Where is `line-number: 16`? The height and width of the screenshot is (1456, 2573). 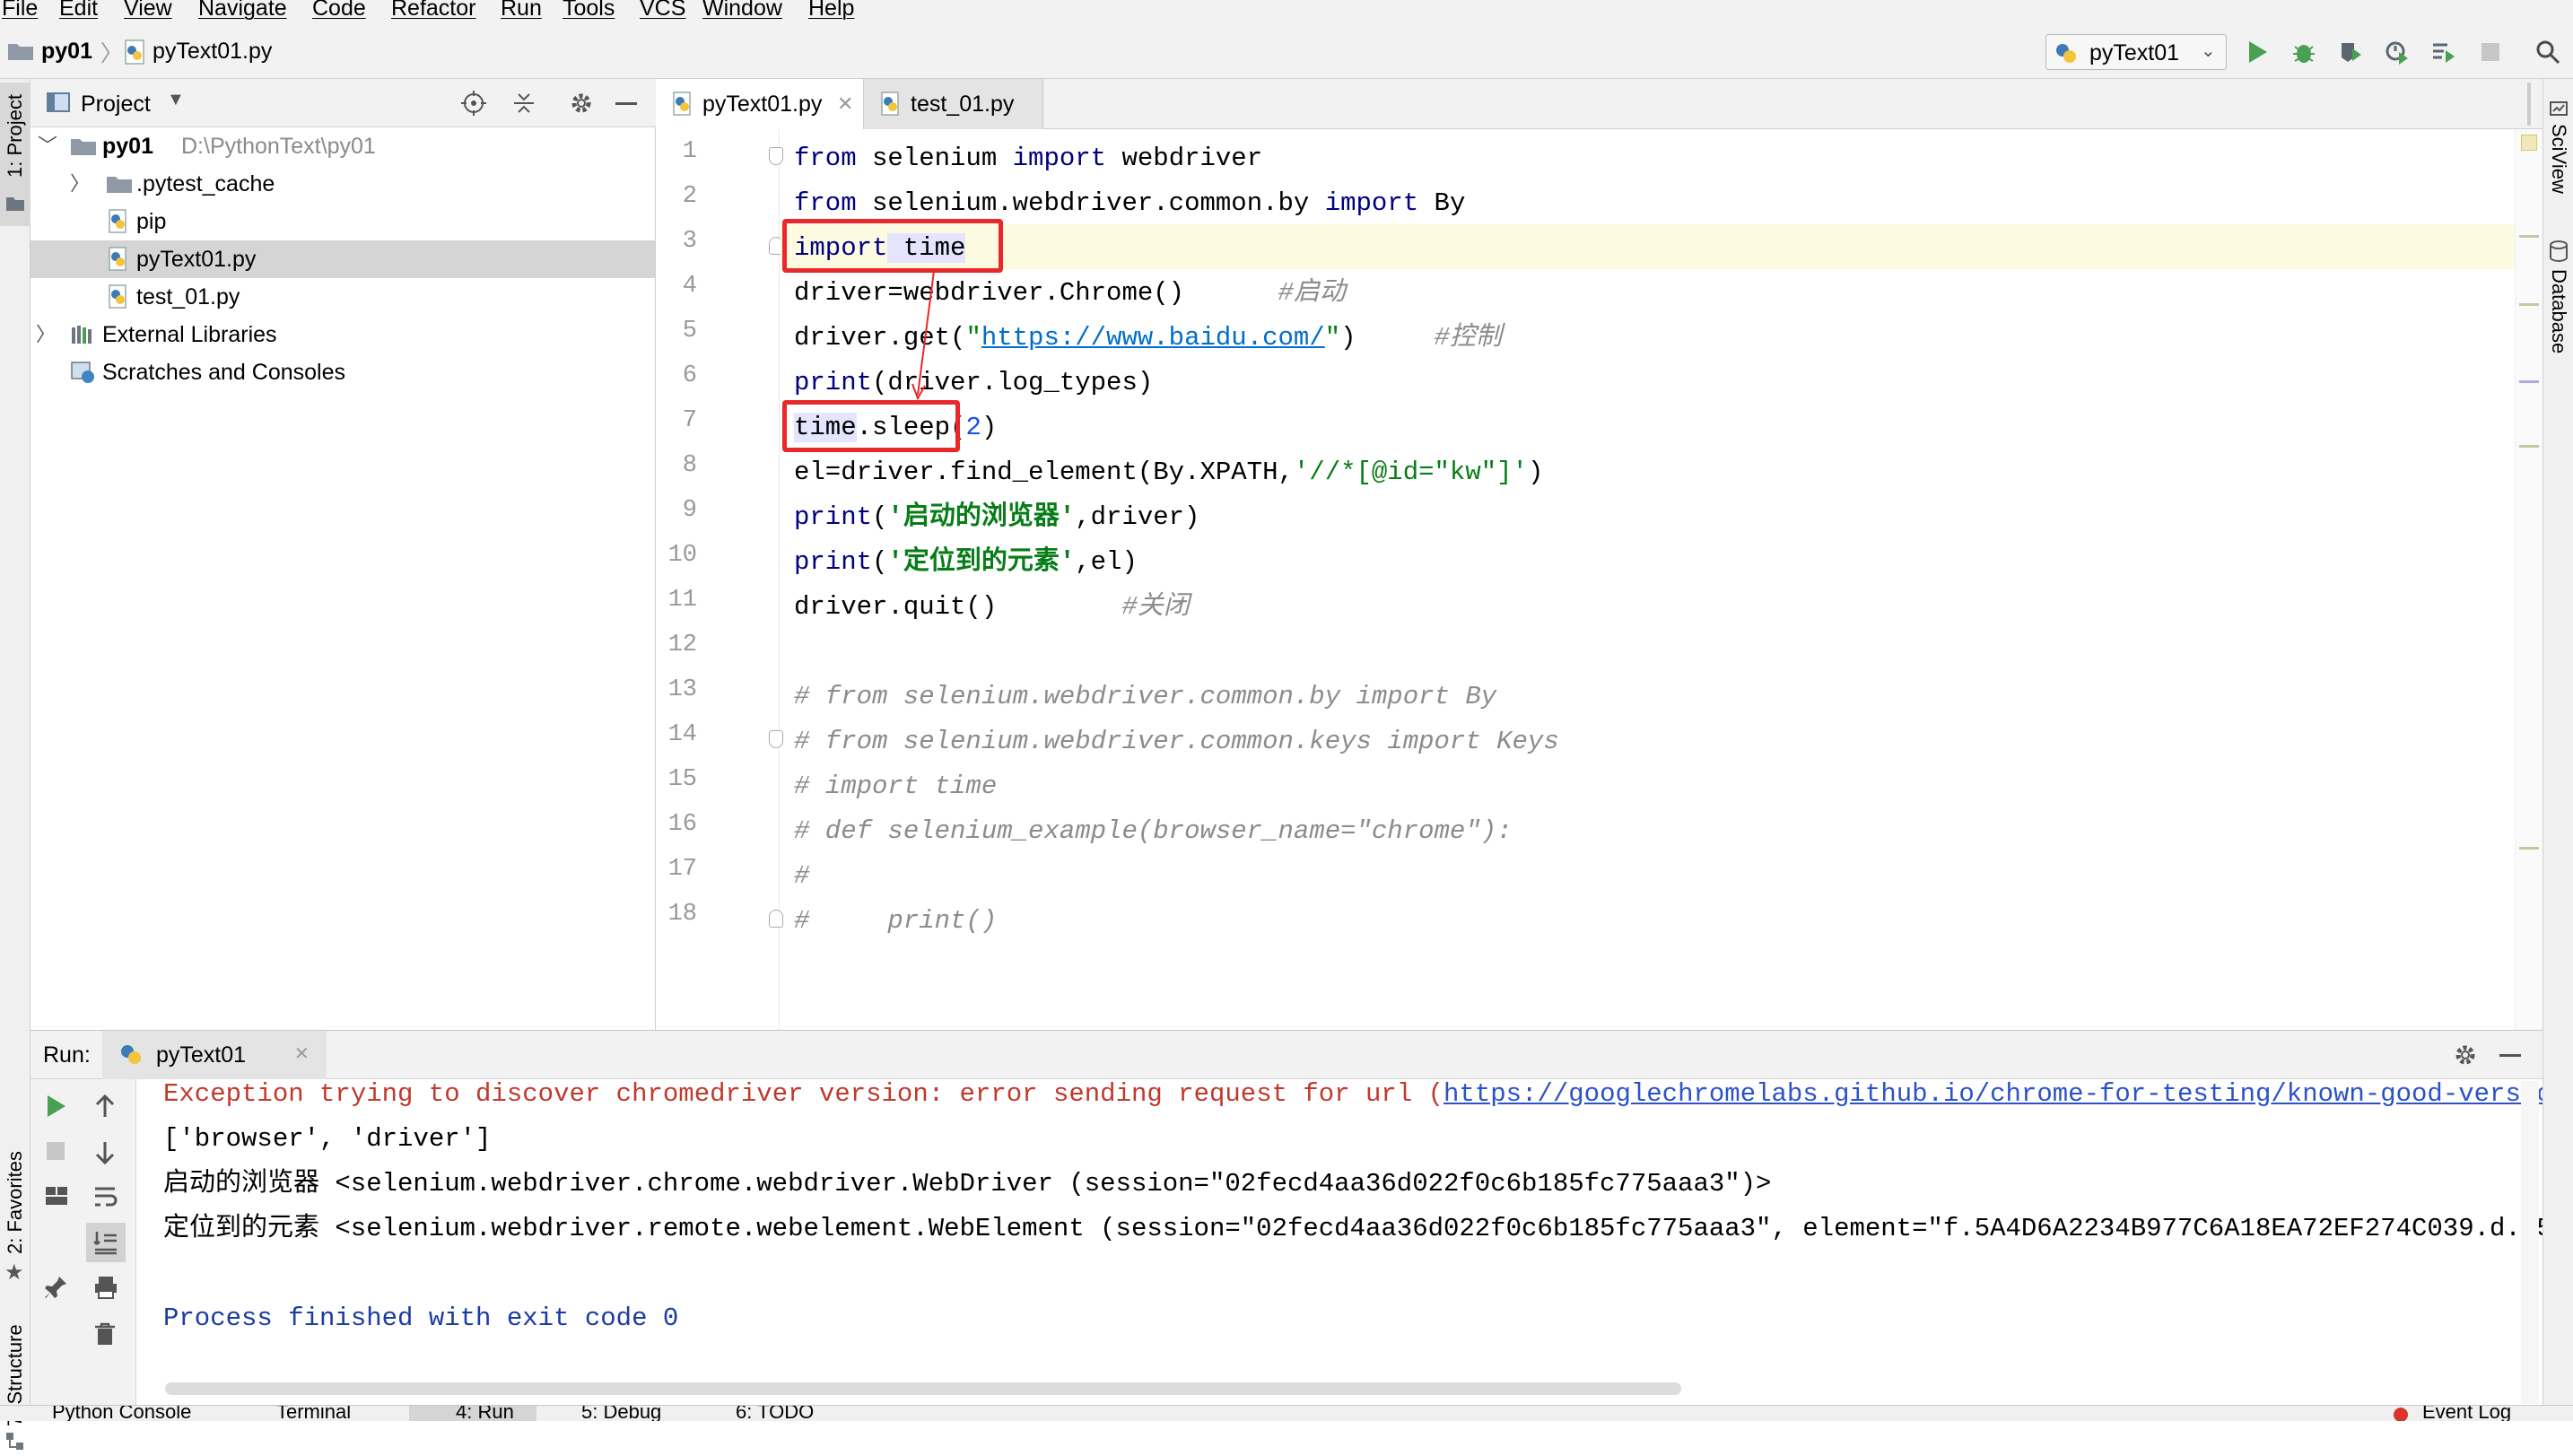 line-number: 16 is located at coordinates (682, 824).